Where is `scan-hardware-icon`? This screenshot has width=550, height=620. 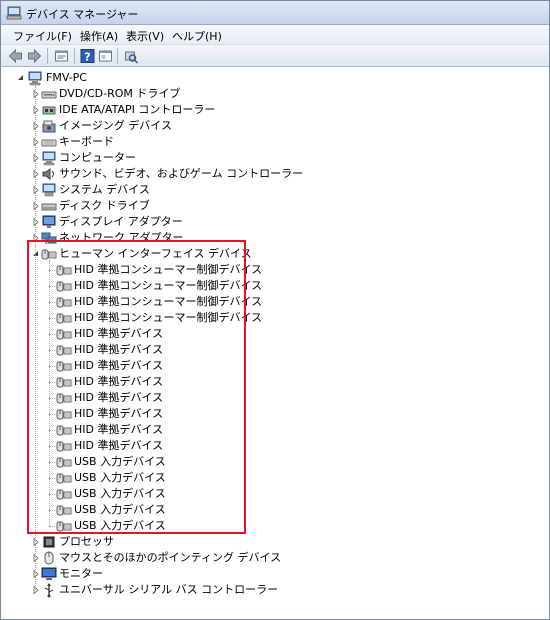
scan-hardware-icon is located at coordinates (130, 56).